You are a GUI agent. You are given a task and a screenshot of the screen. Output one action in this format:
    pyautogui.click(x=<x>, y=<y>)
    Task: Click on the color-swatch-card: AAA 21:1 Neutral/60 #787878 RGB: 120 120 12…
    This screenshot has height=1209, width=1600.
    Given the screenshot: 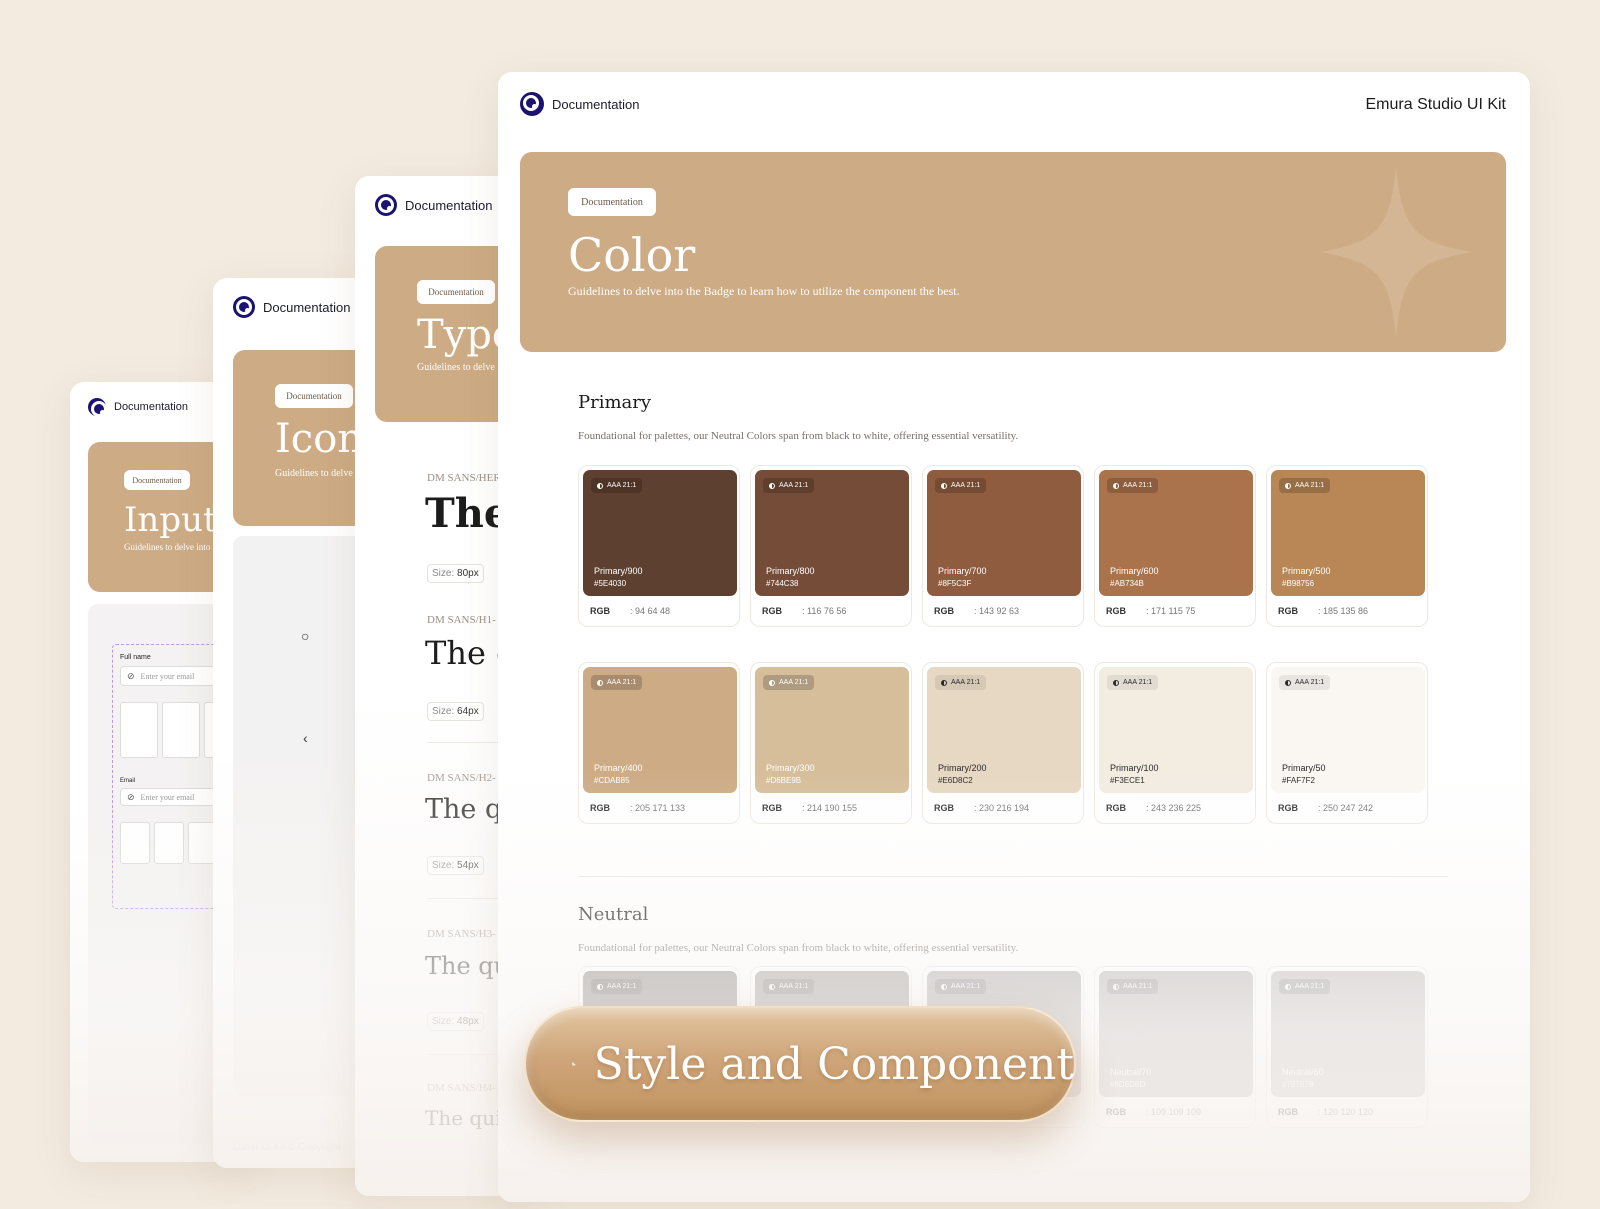 What is the action you would take?
    pyautogui.click(x=1347, y=1047)
    